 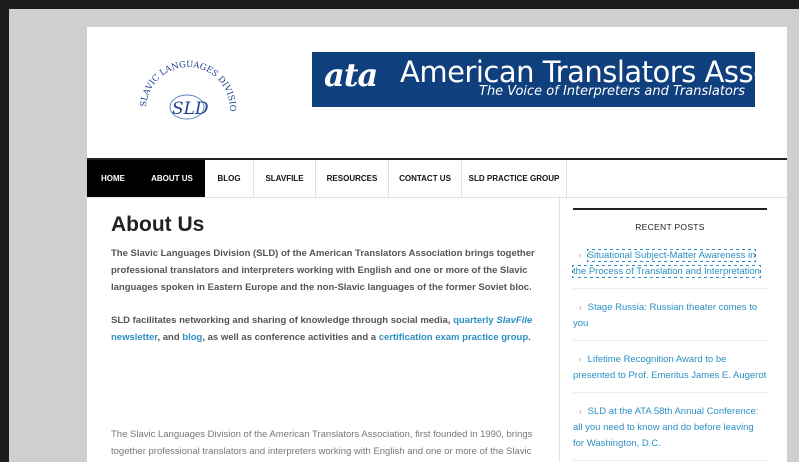 What do you see at coordinates (285, 178) in the screenshot?
I see `nav-slavfile: SLAVFILE` at bounding box center [285, 178].